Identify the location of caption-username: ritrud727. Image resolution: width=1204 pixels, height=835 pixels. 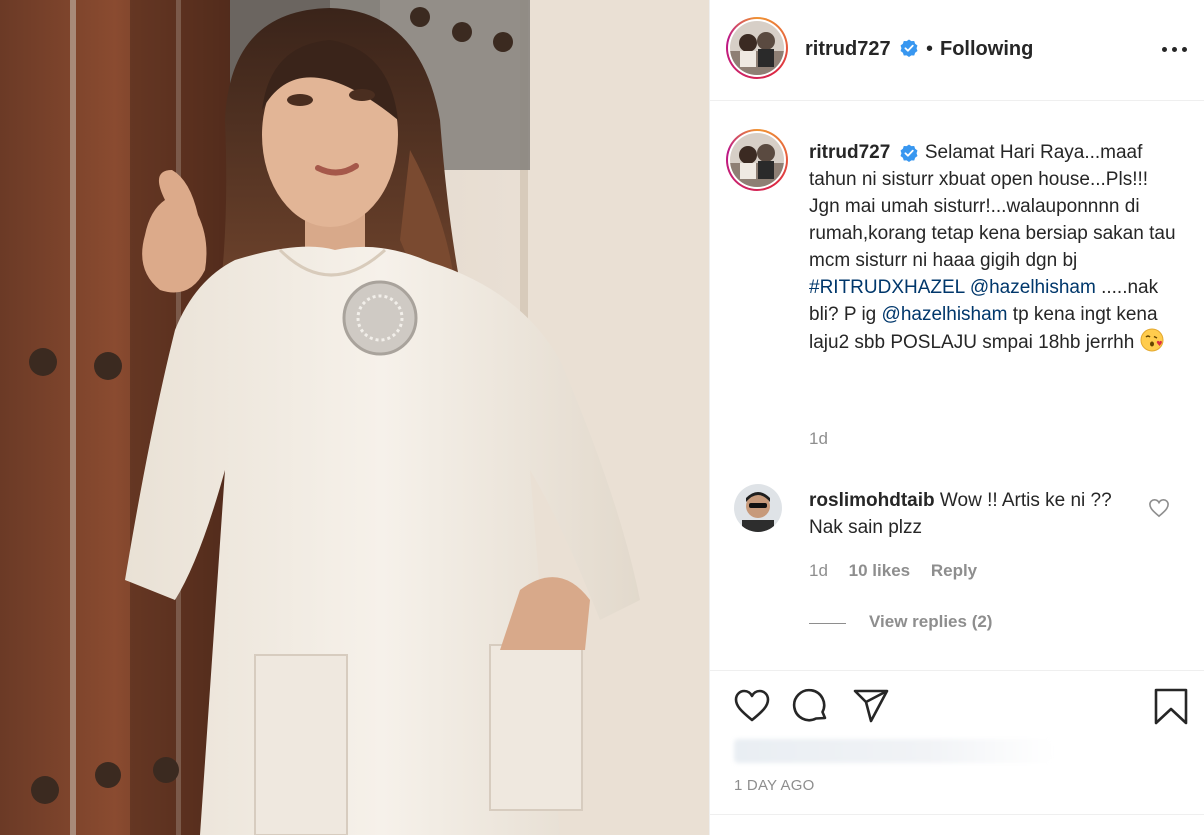
(849, 152).